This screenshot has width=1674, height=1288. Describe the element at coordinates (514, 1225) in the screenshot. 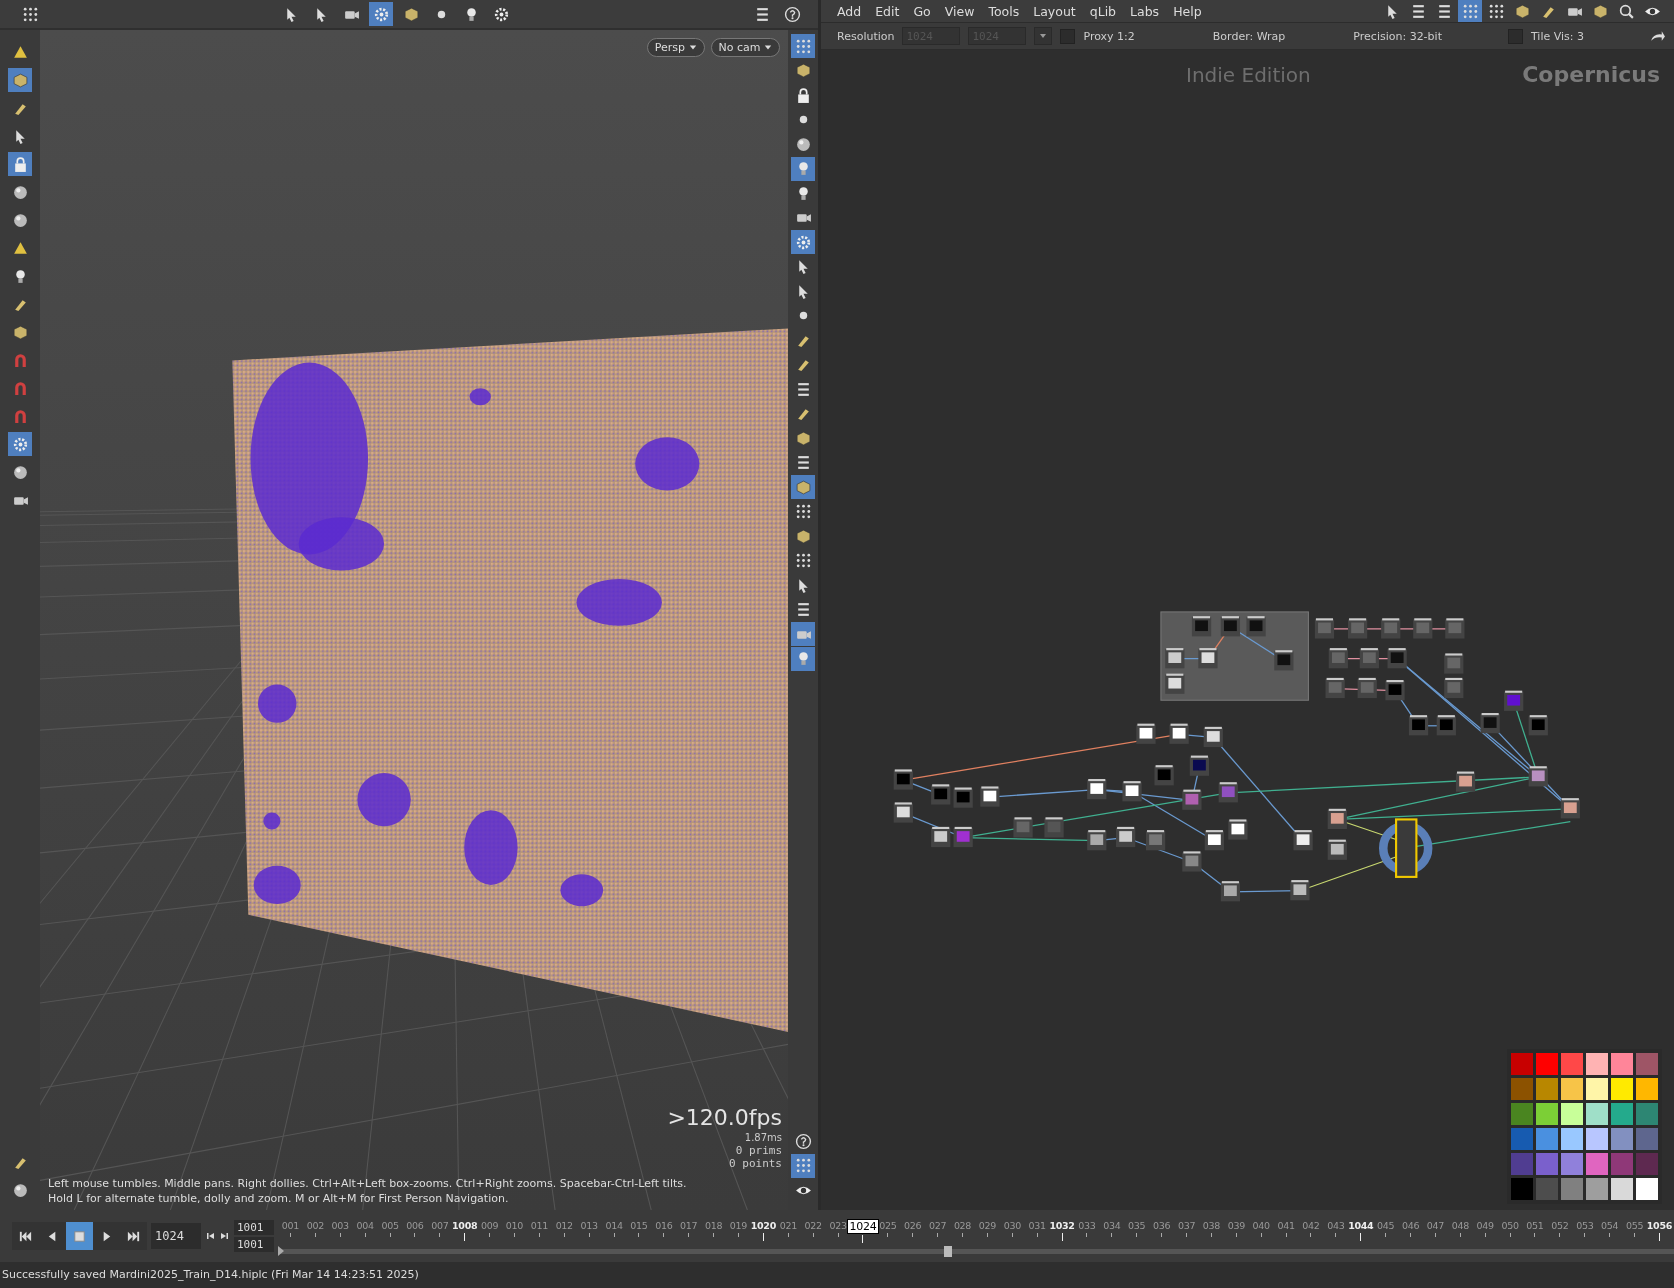

I see `frame-label: 010` at that location.